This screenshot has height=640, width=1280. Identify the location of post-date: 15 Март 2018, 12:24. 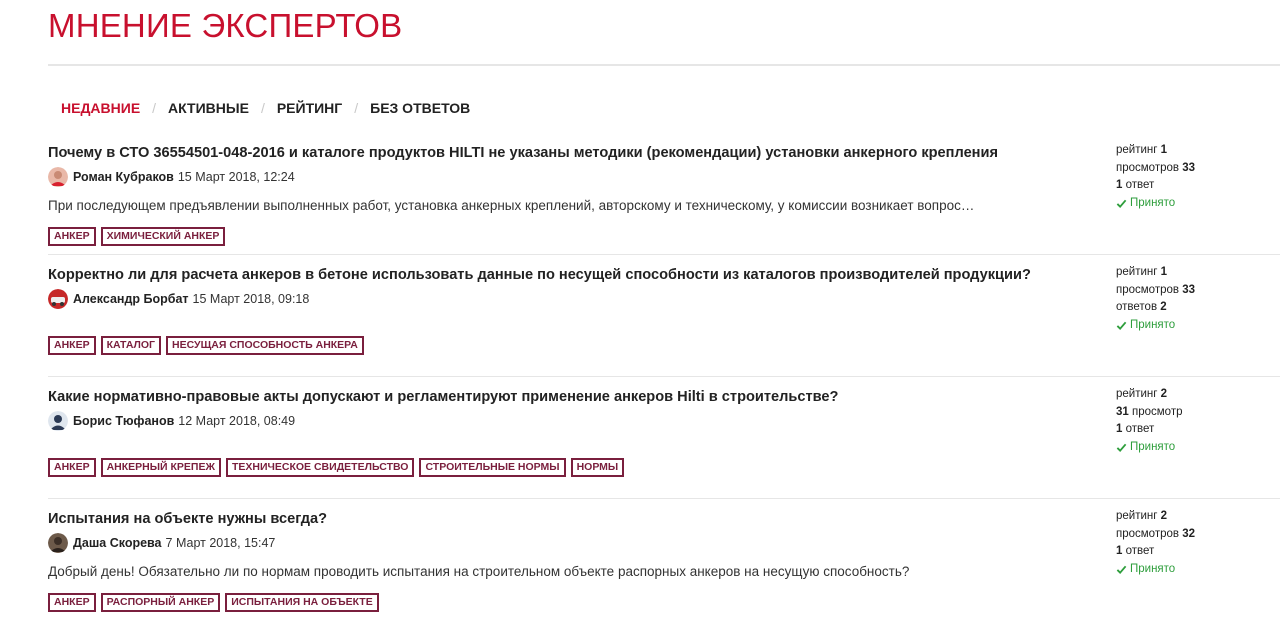
(236, 177).